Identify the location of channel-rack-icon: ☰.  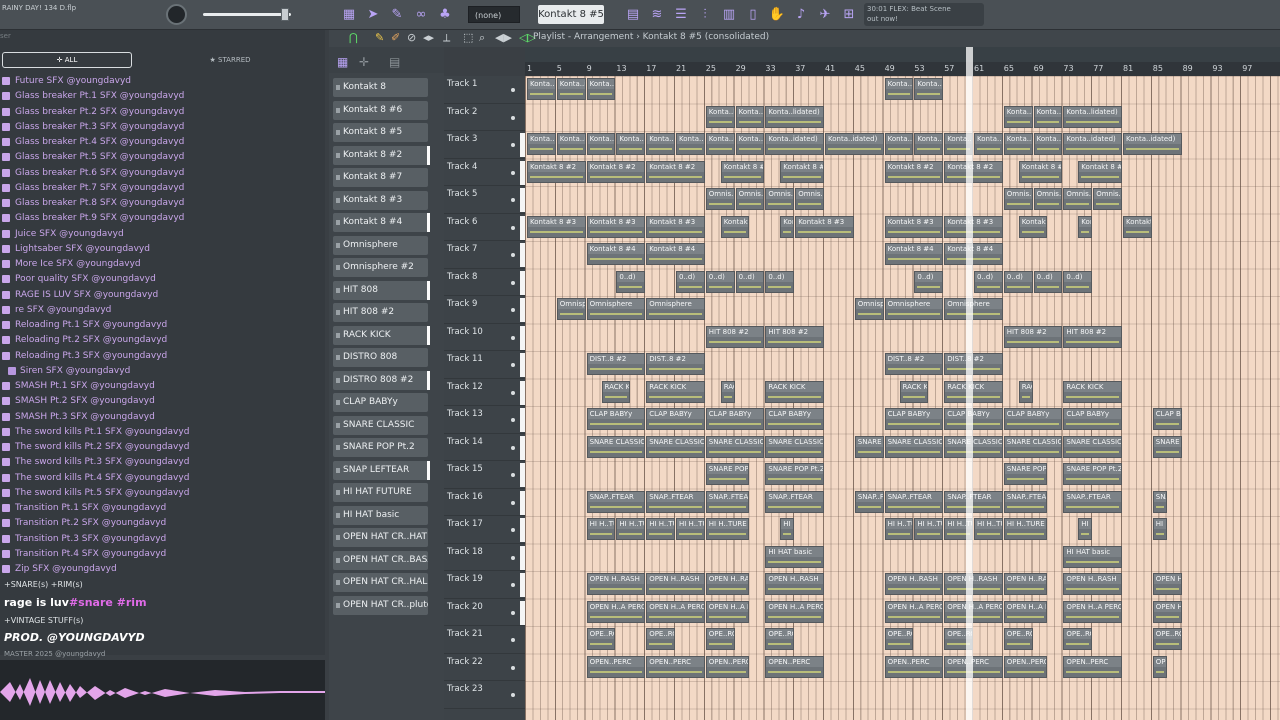
(681, 15).